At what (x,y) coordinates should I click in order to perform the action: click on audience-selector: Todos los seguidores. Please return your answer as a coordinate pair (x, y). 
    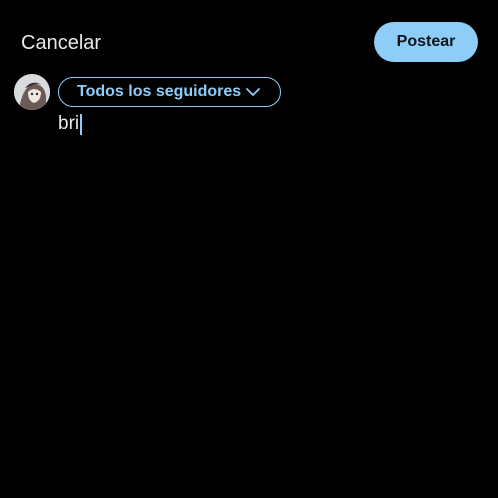
    Looking at the image, I should click on (169, 92).